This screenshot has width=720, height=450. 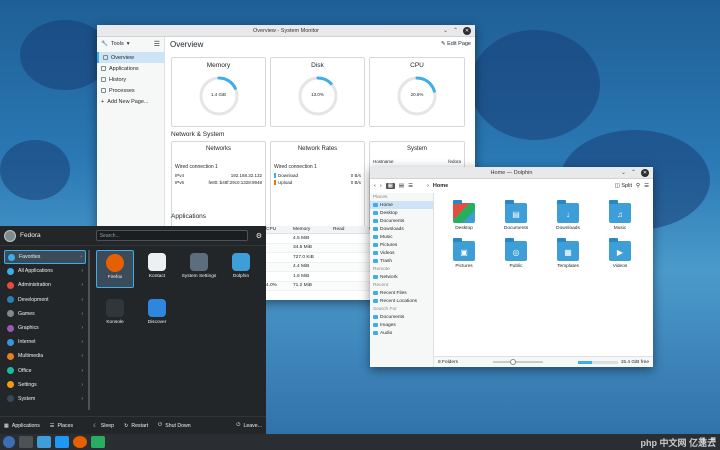 What do you see at coordinates (375, 333) in the screenshot?
I see `search-folder-icon` at bounding box center [375, 333].